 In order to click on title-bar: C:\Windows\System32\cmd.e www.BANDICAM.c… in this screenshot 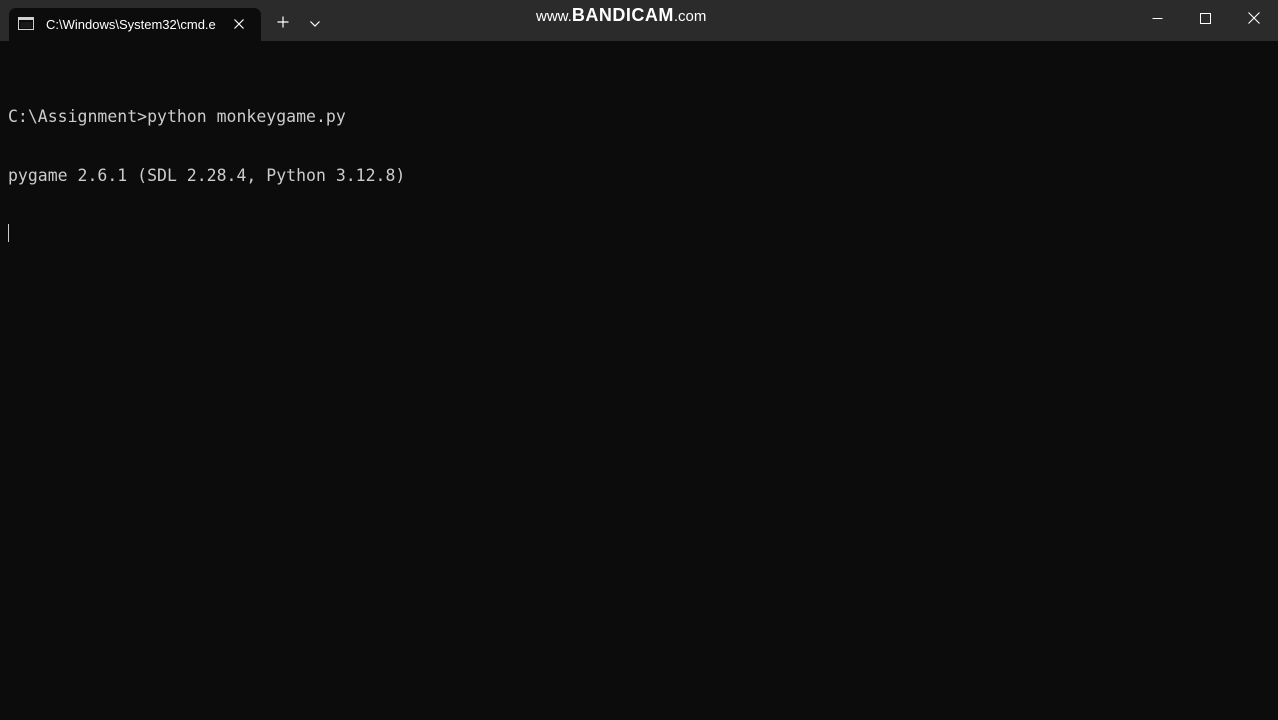, I will do `click(639, 20)`.